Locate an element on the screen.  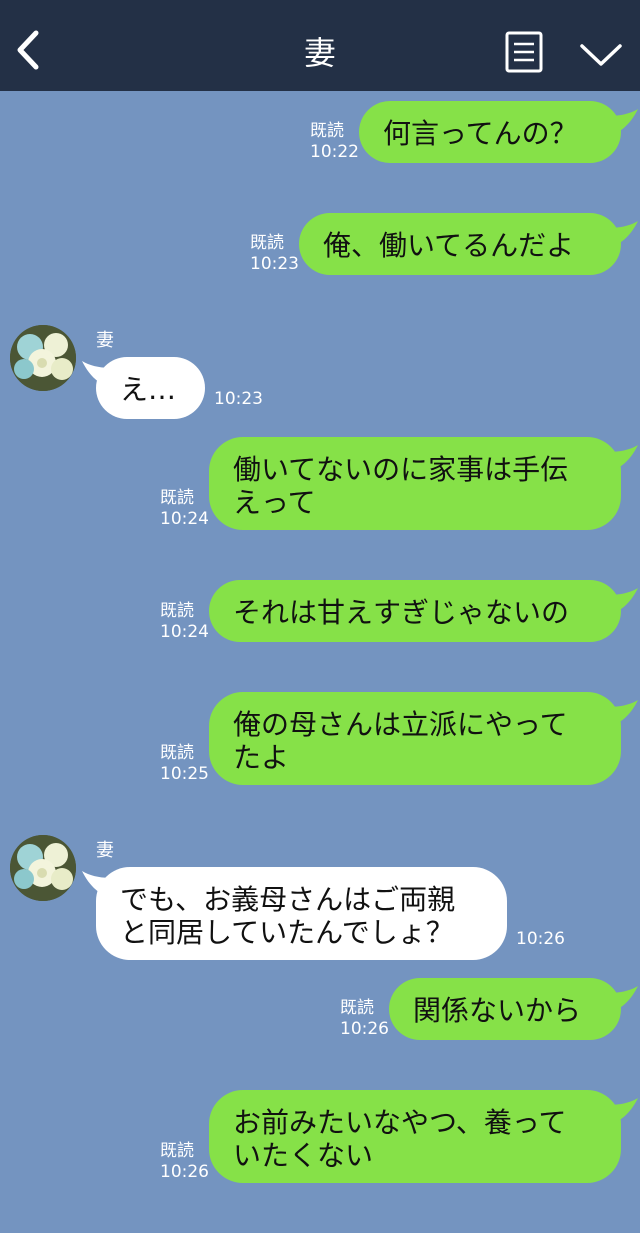
sent-message-bubble: お前みたいなやつ、養って いたくない is located at coordinates (415, 1136).